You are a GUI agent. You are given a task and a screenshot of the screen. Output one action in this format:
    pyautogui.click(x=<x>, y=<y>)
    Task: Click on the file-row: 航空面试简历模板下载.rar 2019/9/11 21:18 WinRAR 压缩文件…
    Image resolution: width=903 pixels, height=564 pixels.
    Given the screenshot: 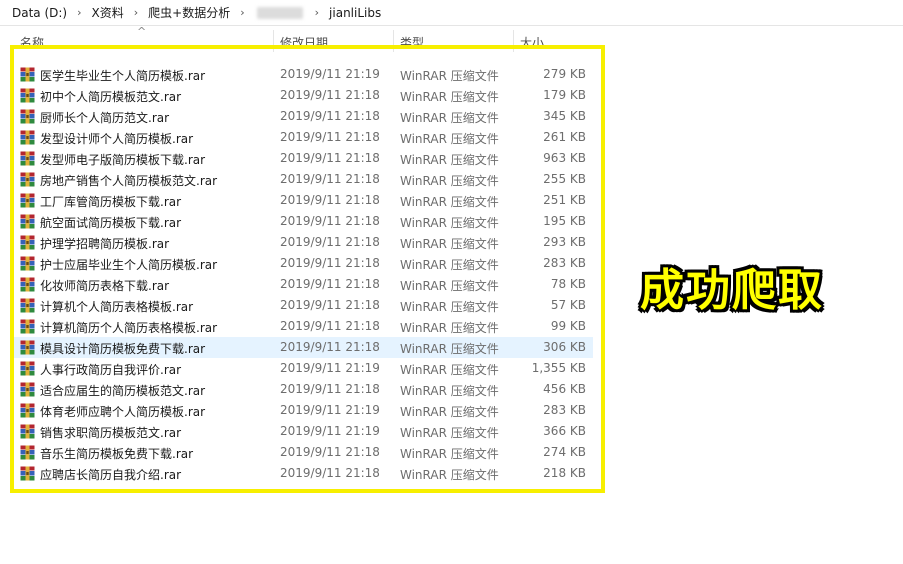 What is the action you would take?
    pyautogui.click(x=303, y=221)
    